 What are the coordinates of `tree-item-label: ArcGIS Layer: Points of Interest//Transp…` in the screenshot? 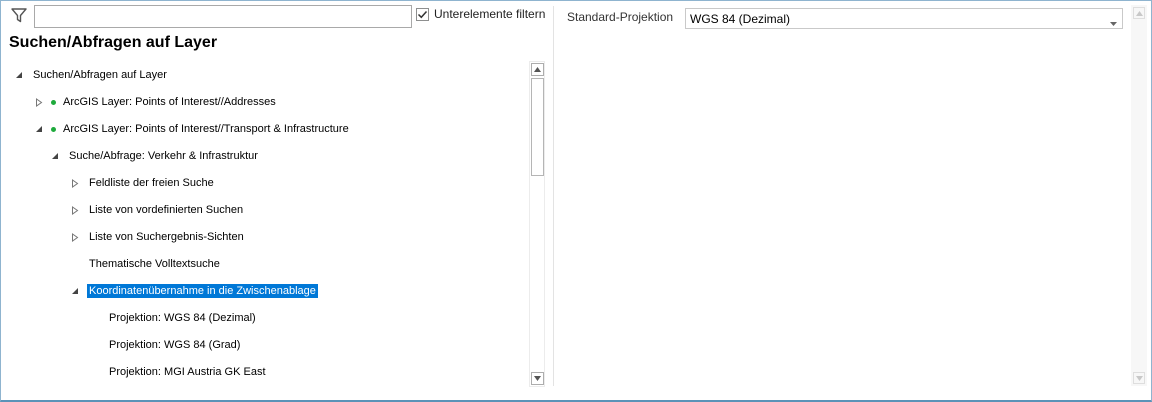 It's located at (206, 129).